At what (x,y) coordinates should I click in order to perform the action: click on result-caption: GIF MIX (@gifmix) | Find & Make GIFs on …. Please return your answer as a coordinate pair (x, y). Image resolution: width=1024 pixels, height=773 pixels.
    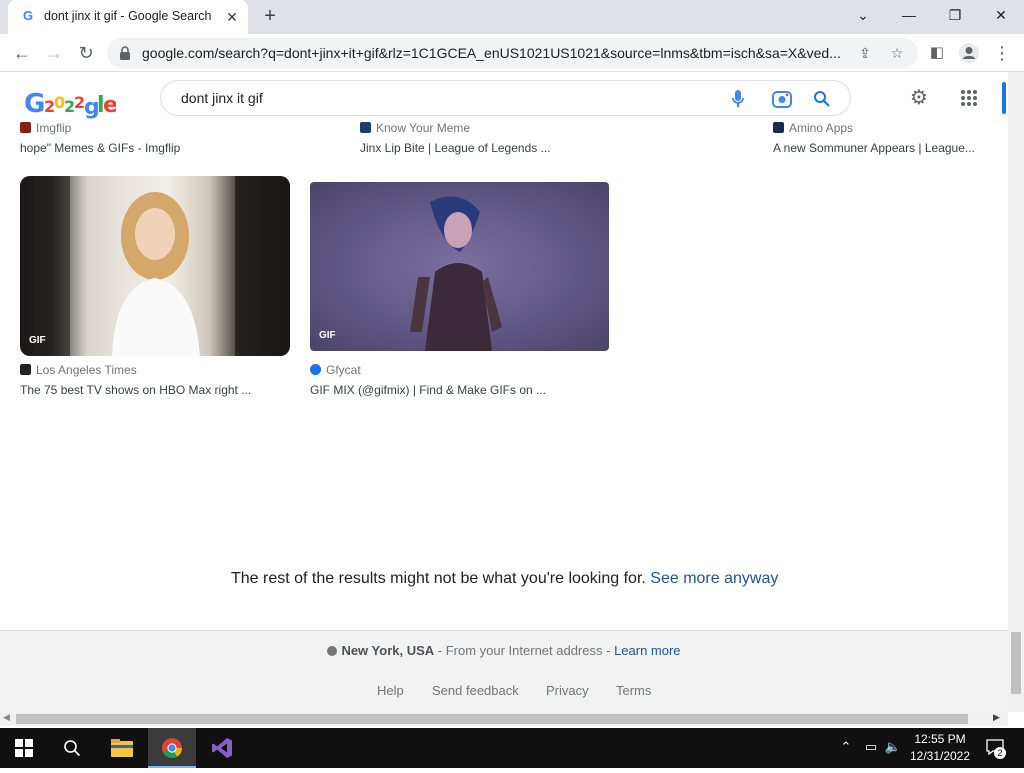
    Looking at the image, I should click on (428, 390).